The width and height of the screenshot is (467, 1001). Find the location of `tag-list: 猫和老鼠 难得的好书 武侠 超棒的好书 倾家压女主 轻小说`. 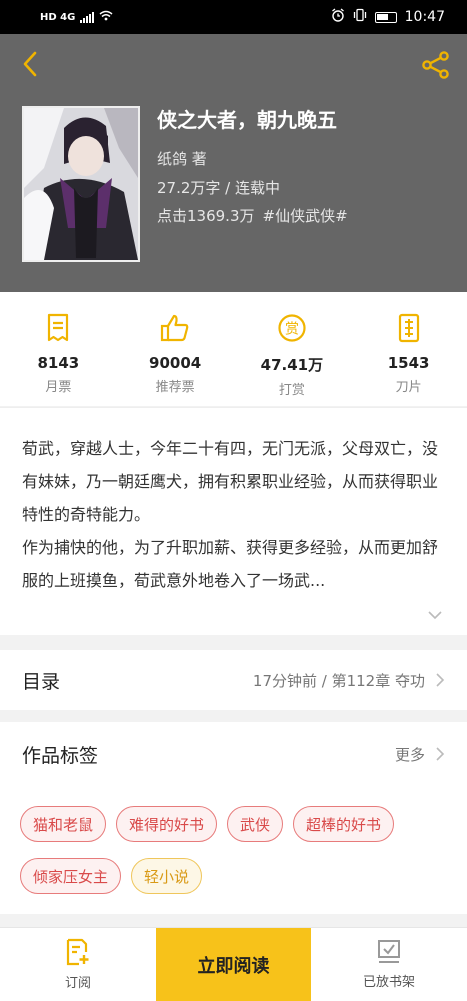

tag-list: 猫和老鼠 难得的好书 武侠 超棒的好书 倾家压女主 轻小说 is located at coordinates (220, 840).